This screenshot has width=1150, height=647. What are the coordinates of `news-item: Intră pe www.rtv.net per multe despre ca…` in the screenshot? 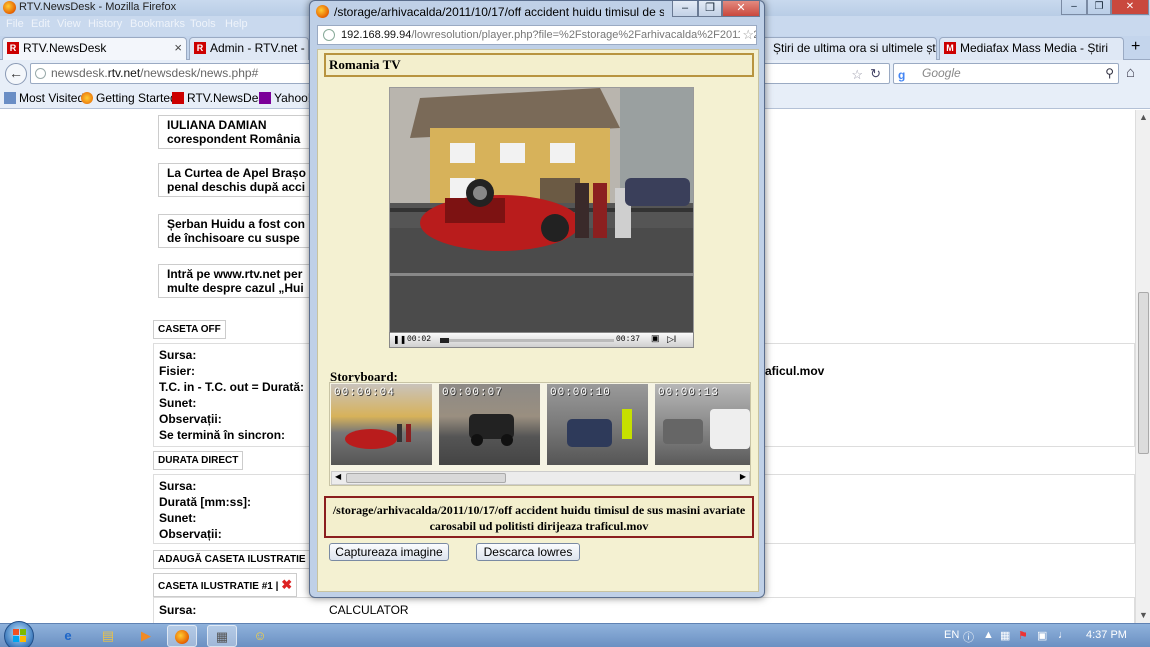 It's located at (238, 281).